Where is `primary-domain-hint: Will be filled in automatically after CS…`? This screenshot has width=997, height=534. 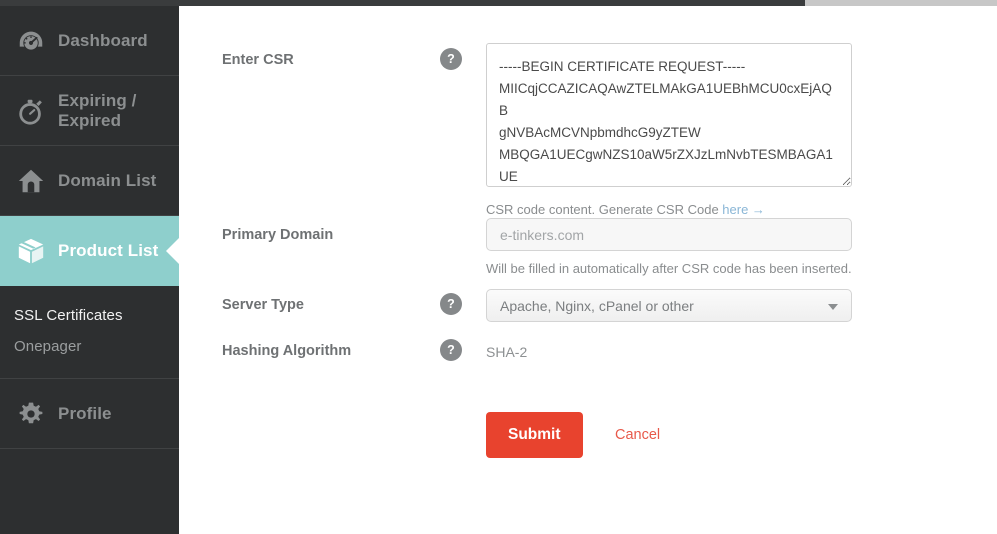
primary-domain-hint: Will be filled in automatically after CS… is located at coordinates (669, 268).